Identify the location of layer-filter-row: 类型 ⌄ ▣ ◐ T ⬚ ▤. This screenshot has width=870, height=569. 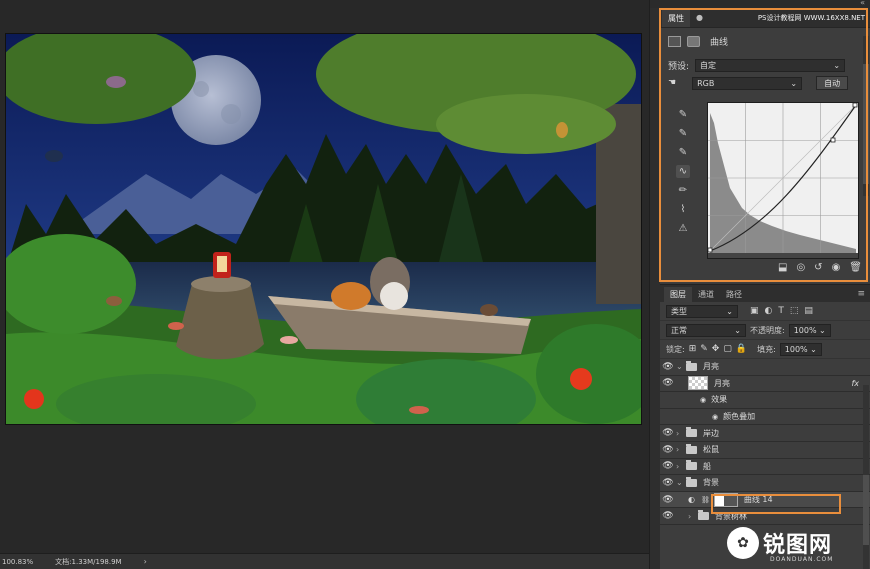
(765, 311).